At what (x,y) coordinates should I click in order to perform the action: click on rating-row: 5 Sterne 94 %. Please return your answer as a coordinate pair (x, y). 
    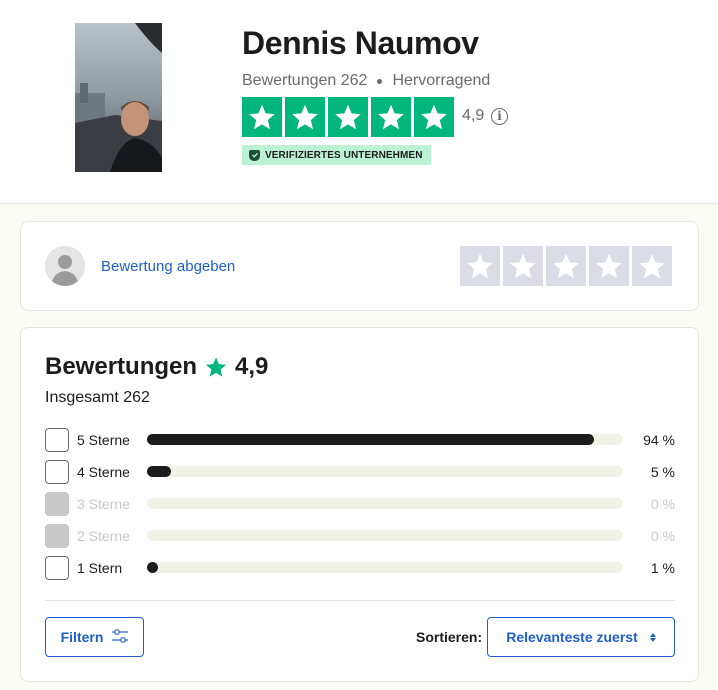
    Looking at the image, I should click on (360, 440).